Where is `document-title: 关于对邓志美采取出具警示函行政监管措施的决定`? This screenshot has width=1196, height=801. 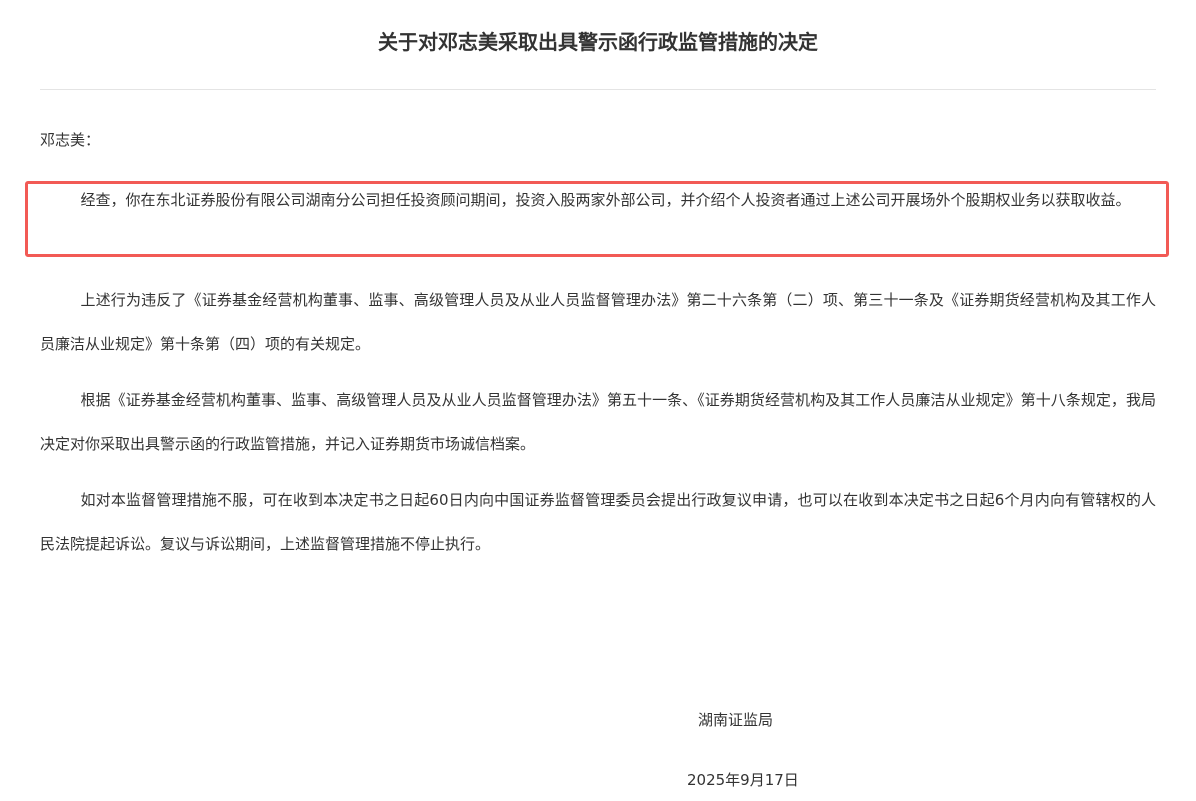
document-title: 关于对邓志美采取出具警示函行政监管措施的决定 is located at coordinates (598, 42).